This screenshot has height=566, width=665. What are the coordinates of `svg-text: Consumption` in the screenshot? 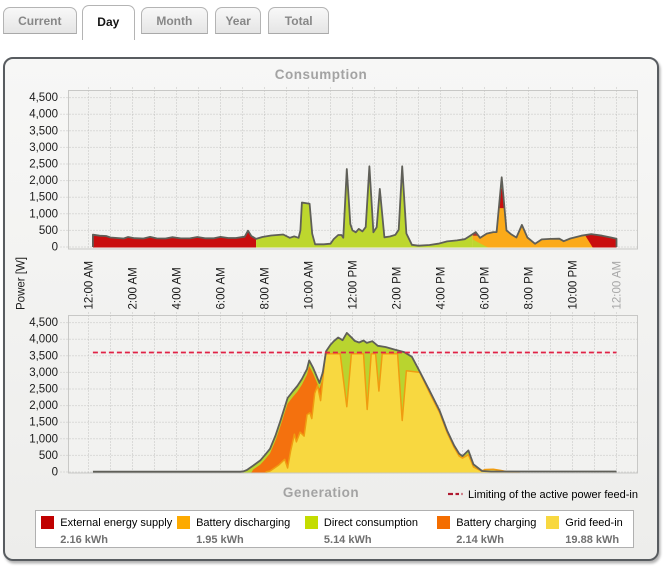 It's located at (321, 74).